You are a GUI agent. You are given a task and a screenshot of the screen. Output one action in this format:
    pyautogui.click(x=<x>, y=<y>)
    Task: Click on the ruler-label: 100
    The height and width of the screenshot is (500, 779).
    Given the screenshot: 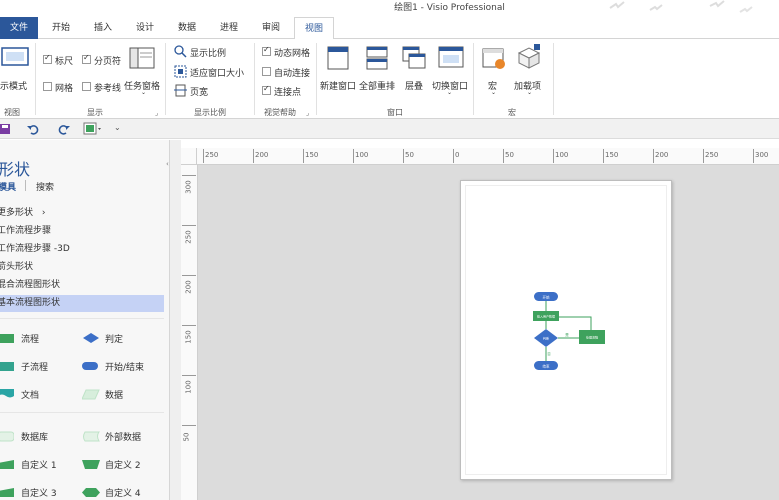 What is the action you would take?
    pyautogui.click(x=362, y=155)
    